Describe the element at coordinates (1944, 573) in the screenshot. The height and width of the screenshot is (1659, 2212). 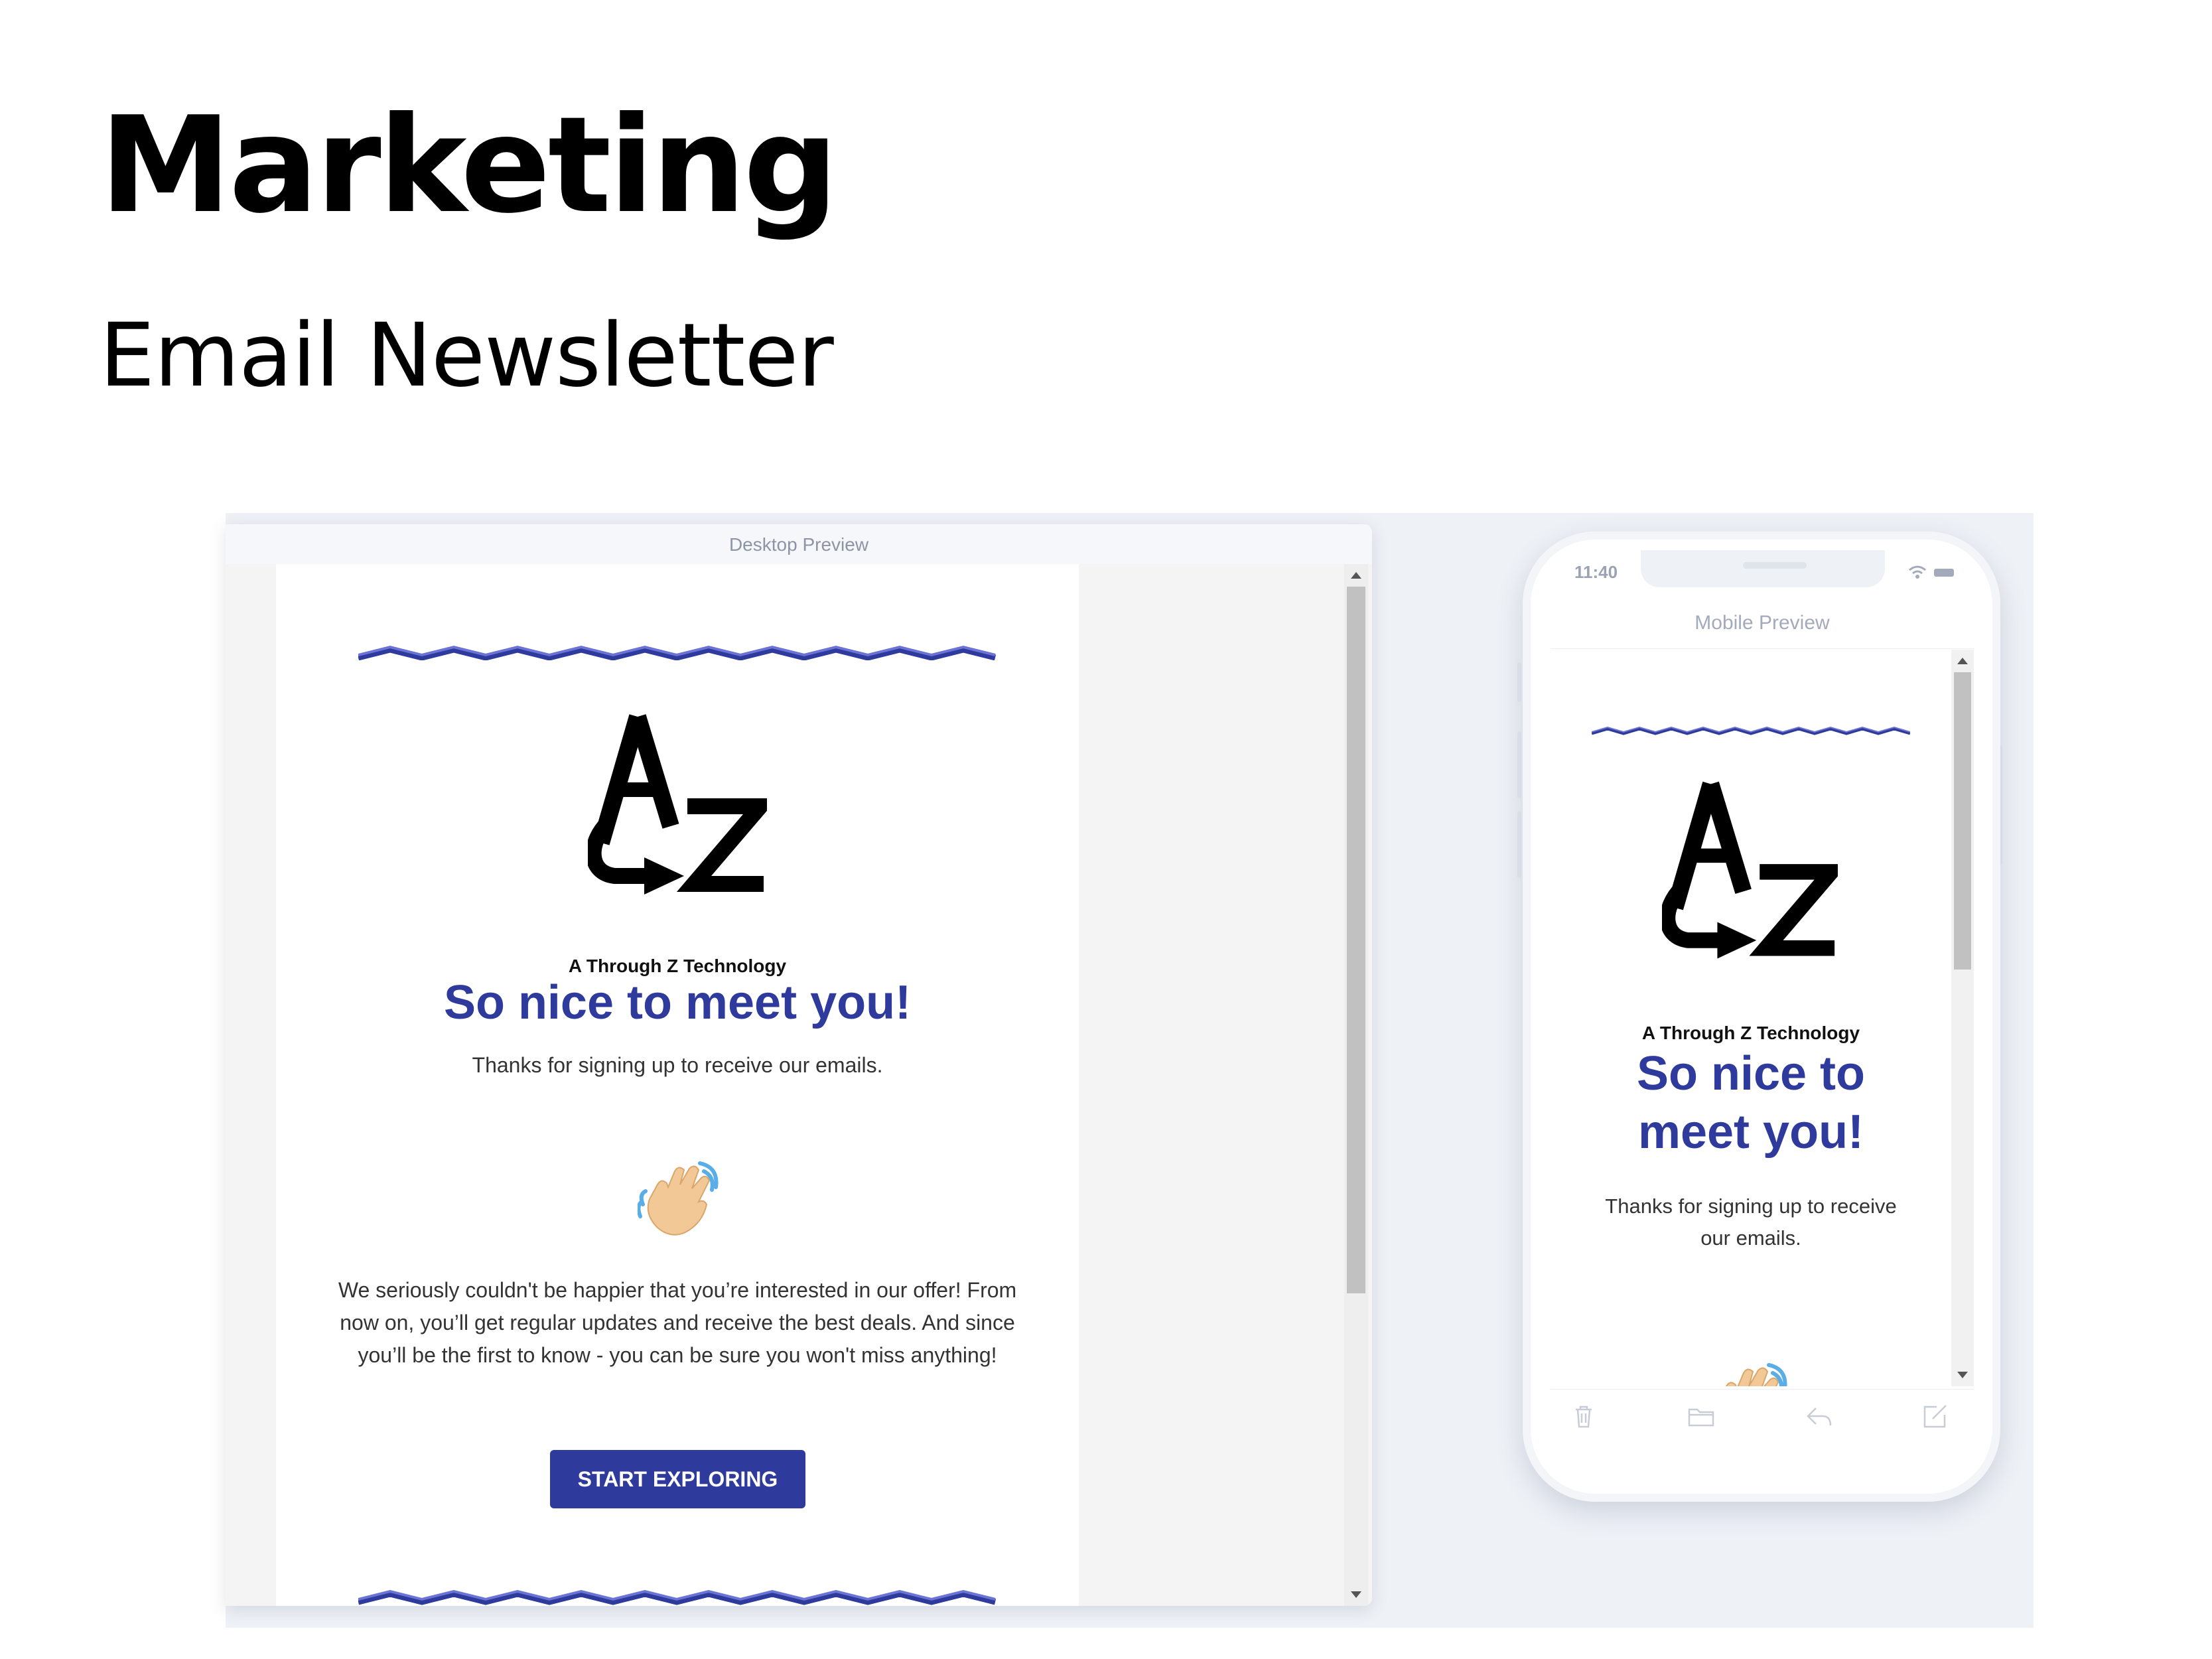
I see `battery-icon` at that location.